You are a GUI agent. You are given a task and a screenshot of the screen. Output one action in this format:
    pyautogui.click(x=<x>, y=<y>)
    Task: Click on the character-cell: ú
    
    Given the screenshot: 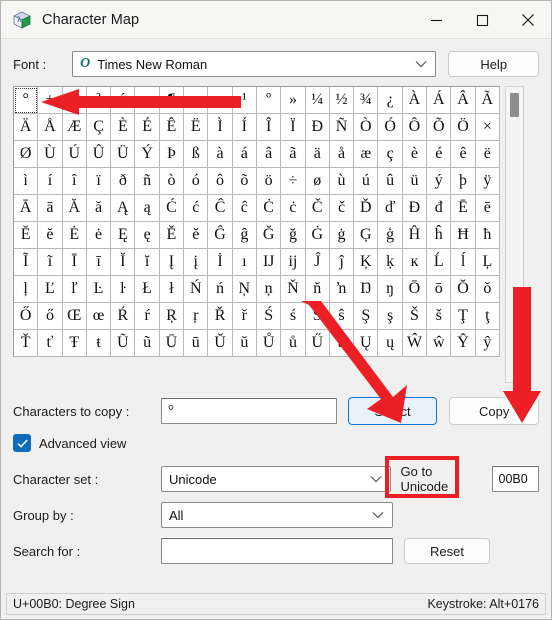 What is the action you would take?
    pyautogui.click(x=366, y=181)
    